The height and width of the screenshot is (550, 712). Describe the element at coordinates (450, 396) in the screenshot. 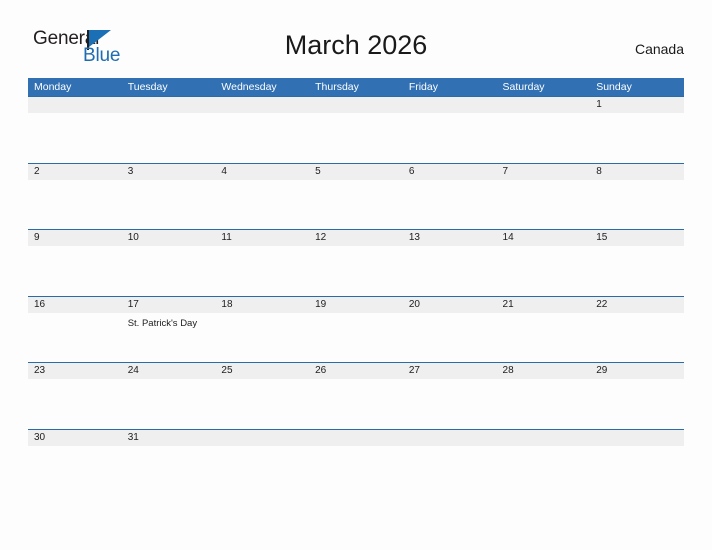

I see `day-cell: 27` at that location.